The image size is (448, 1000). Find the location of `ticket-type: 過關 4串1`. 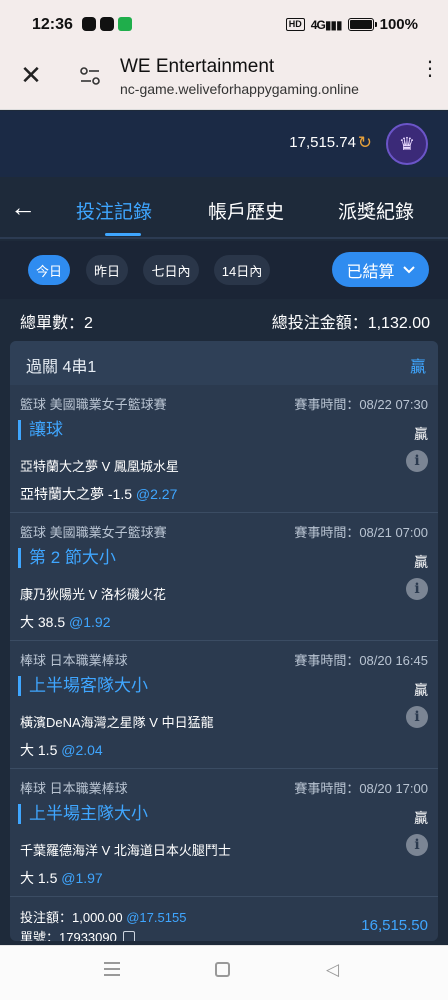

ticket-type: 過關 4串1 is located at coordinates (61, 367).